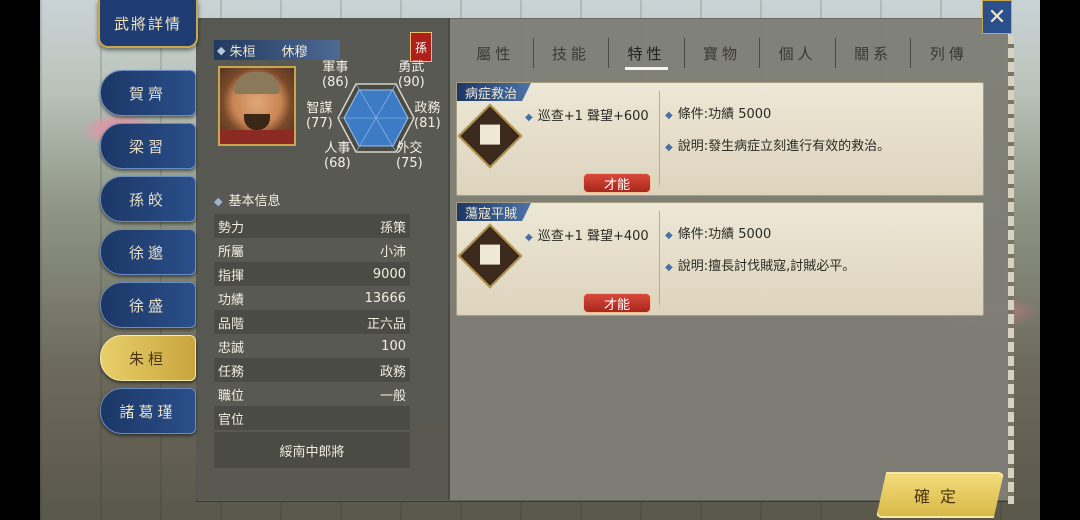  I want to click on detail-tabs: 屬性 技能 特性 寶物 個人 關系 列傳, so click(722, 54).